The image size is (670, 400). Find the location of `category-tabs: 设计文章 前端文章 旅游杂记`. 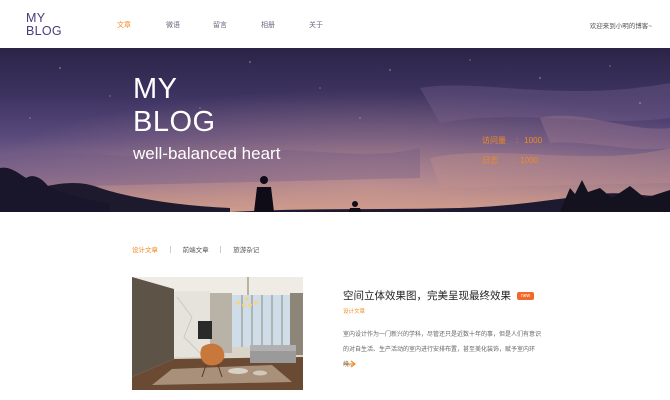

category-tabs: 设计文章 前端文章 旅游杂记 is located at coordinates (195, 249).